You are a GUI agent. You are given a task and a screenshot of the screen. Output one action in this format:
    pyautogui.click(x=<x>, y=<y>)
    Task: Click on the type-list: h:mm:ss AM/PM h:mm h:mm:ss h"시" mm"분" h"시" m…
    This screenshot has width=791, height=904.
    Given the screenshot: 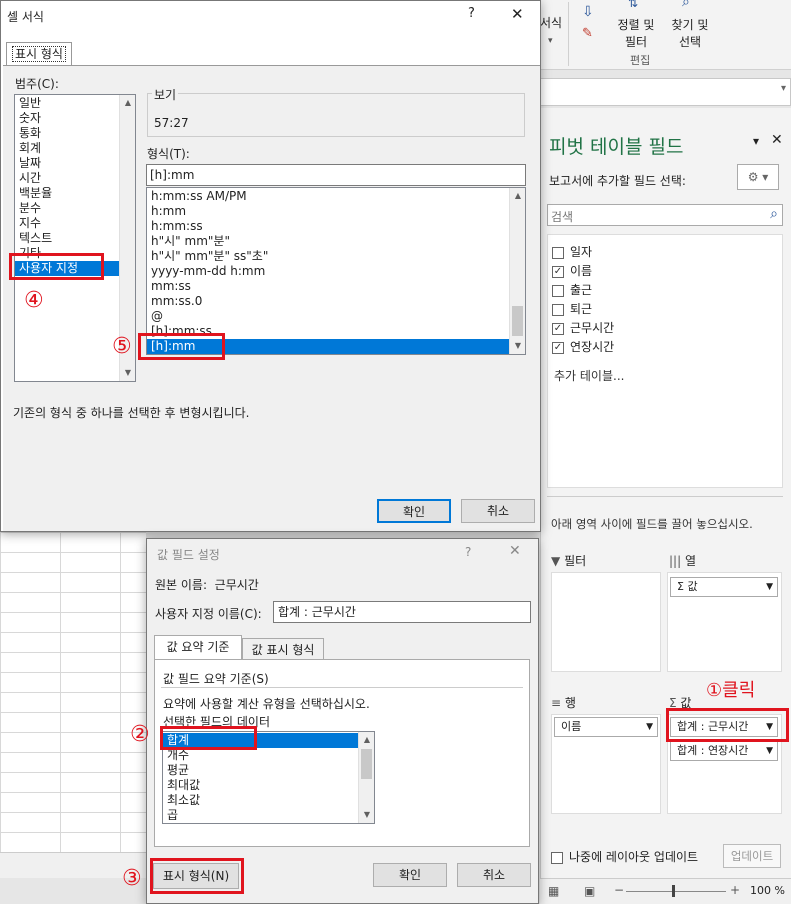 What is the action you would take?
    pyautogui.click(x=336, y=271)
    